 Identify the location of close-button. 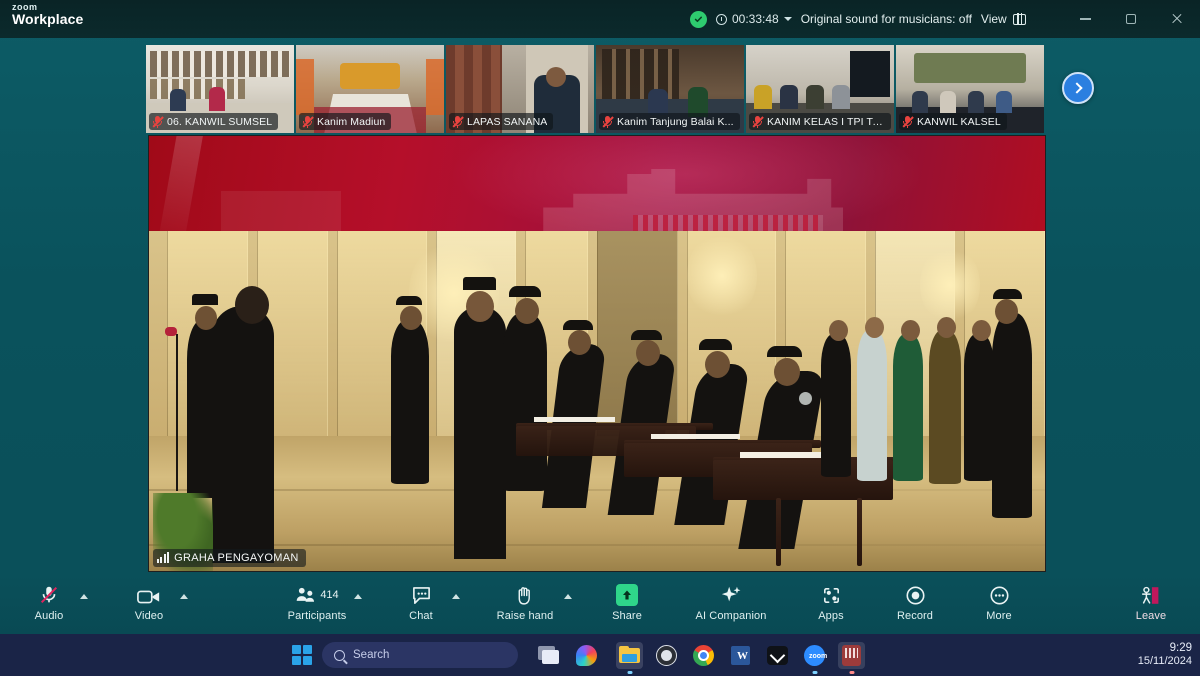
(1177, 19).